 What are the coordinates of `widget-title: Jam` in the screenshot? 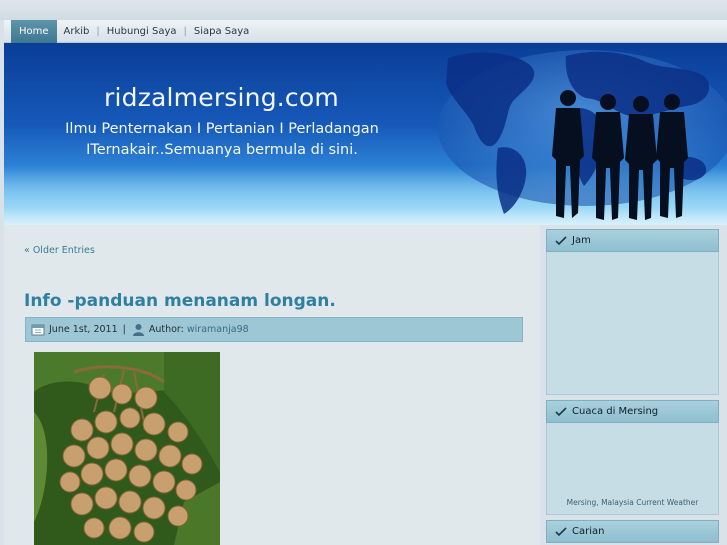 It's located at (581, 240).